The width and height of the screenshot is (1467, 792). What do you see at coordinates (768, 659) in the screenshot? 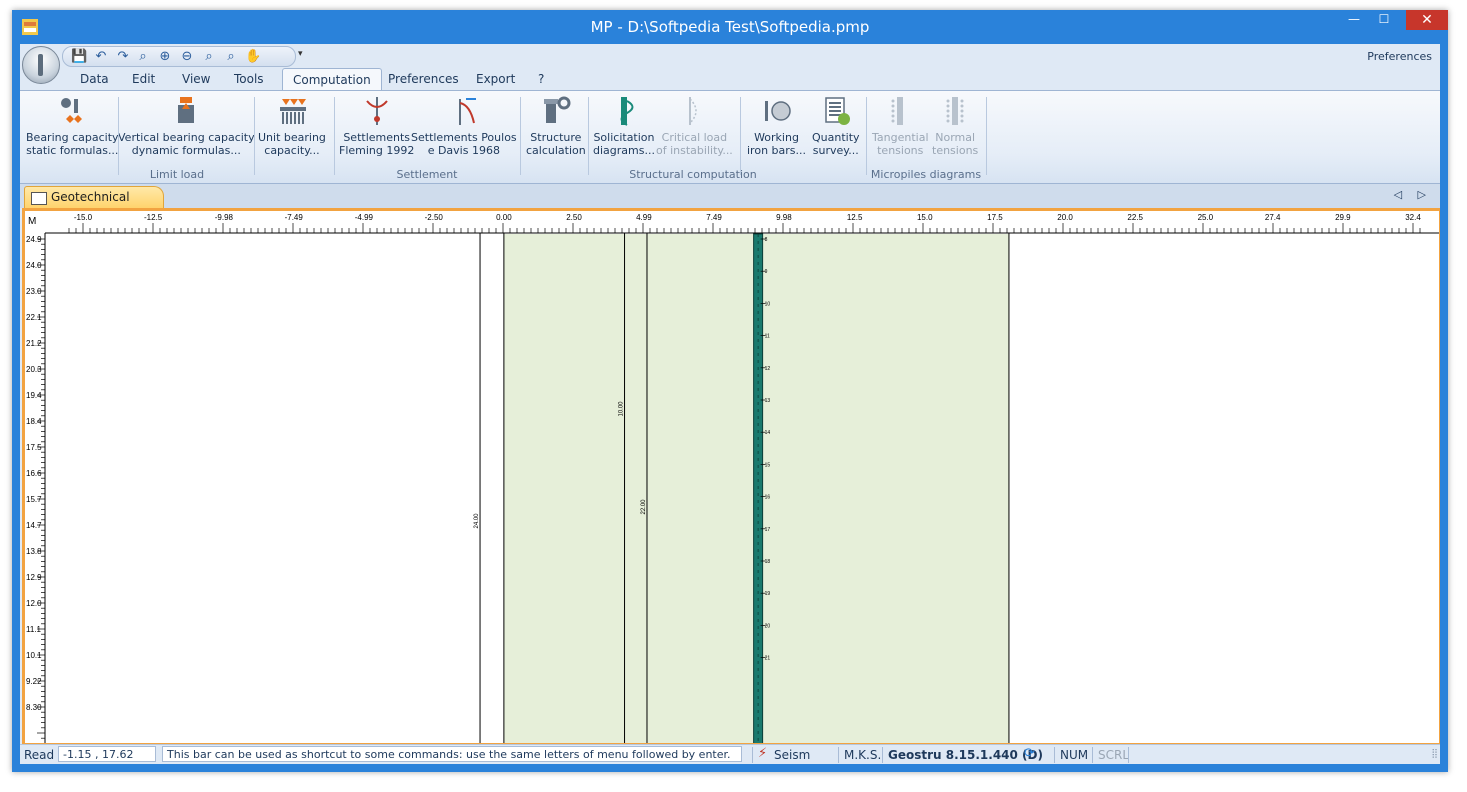
I see `pile-depth-label: 21` at bounding box center [768, 659].